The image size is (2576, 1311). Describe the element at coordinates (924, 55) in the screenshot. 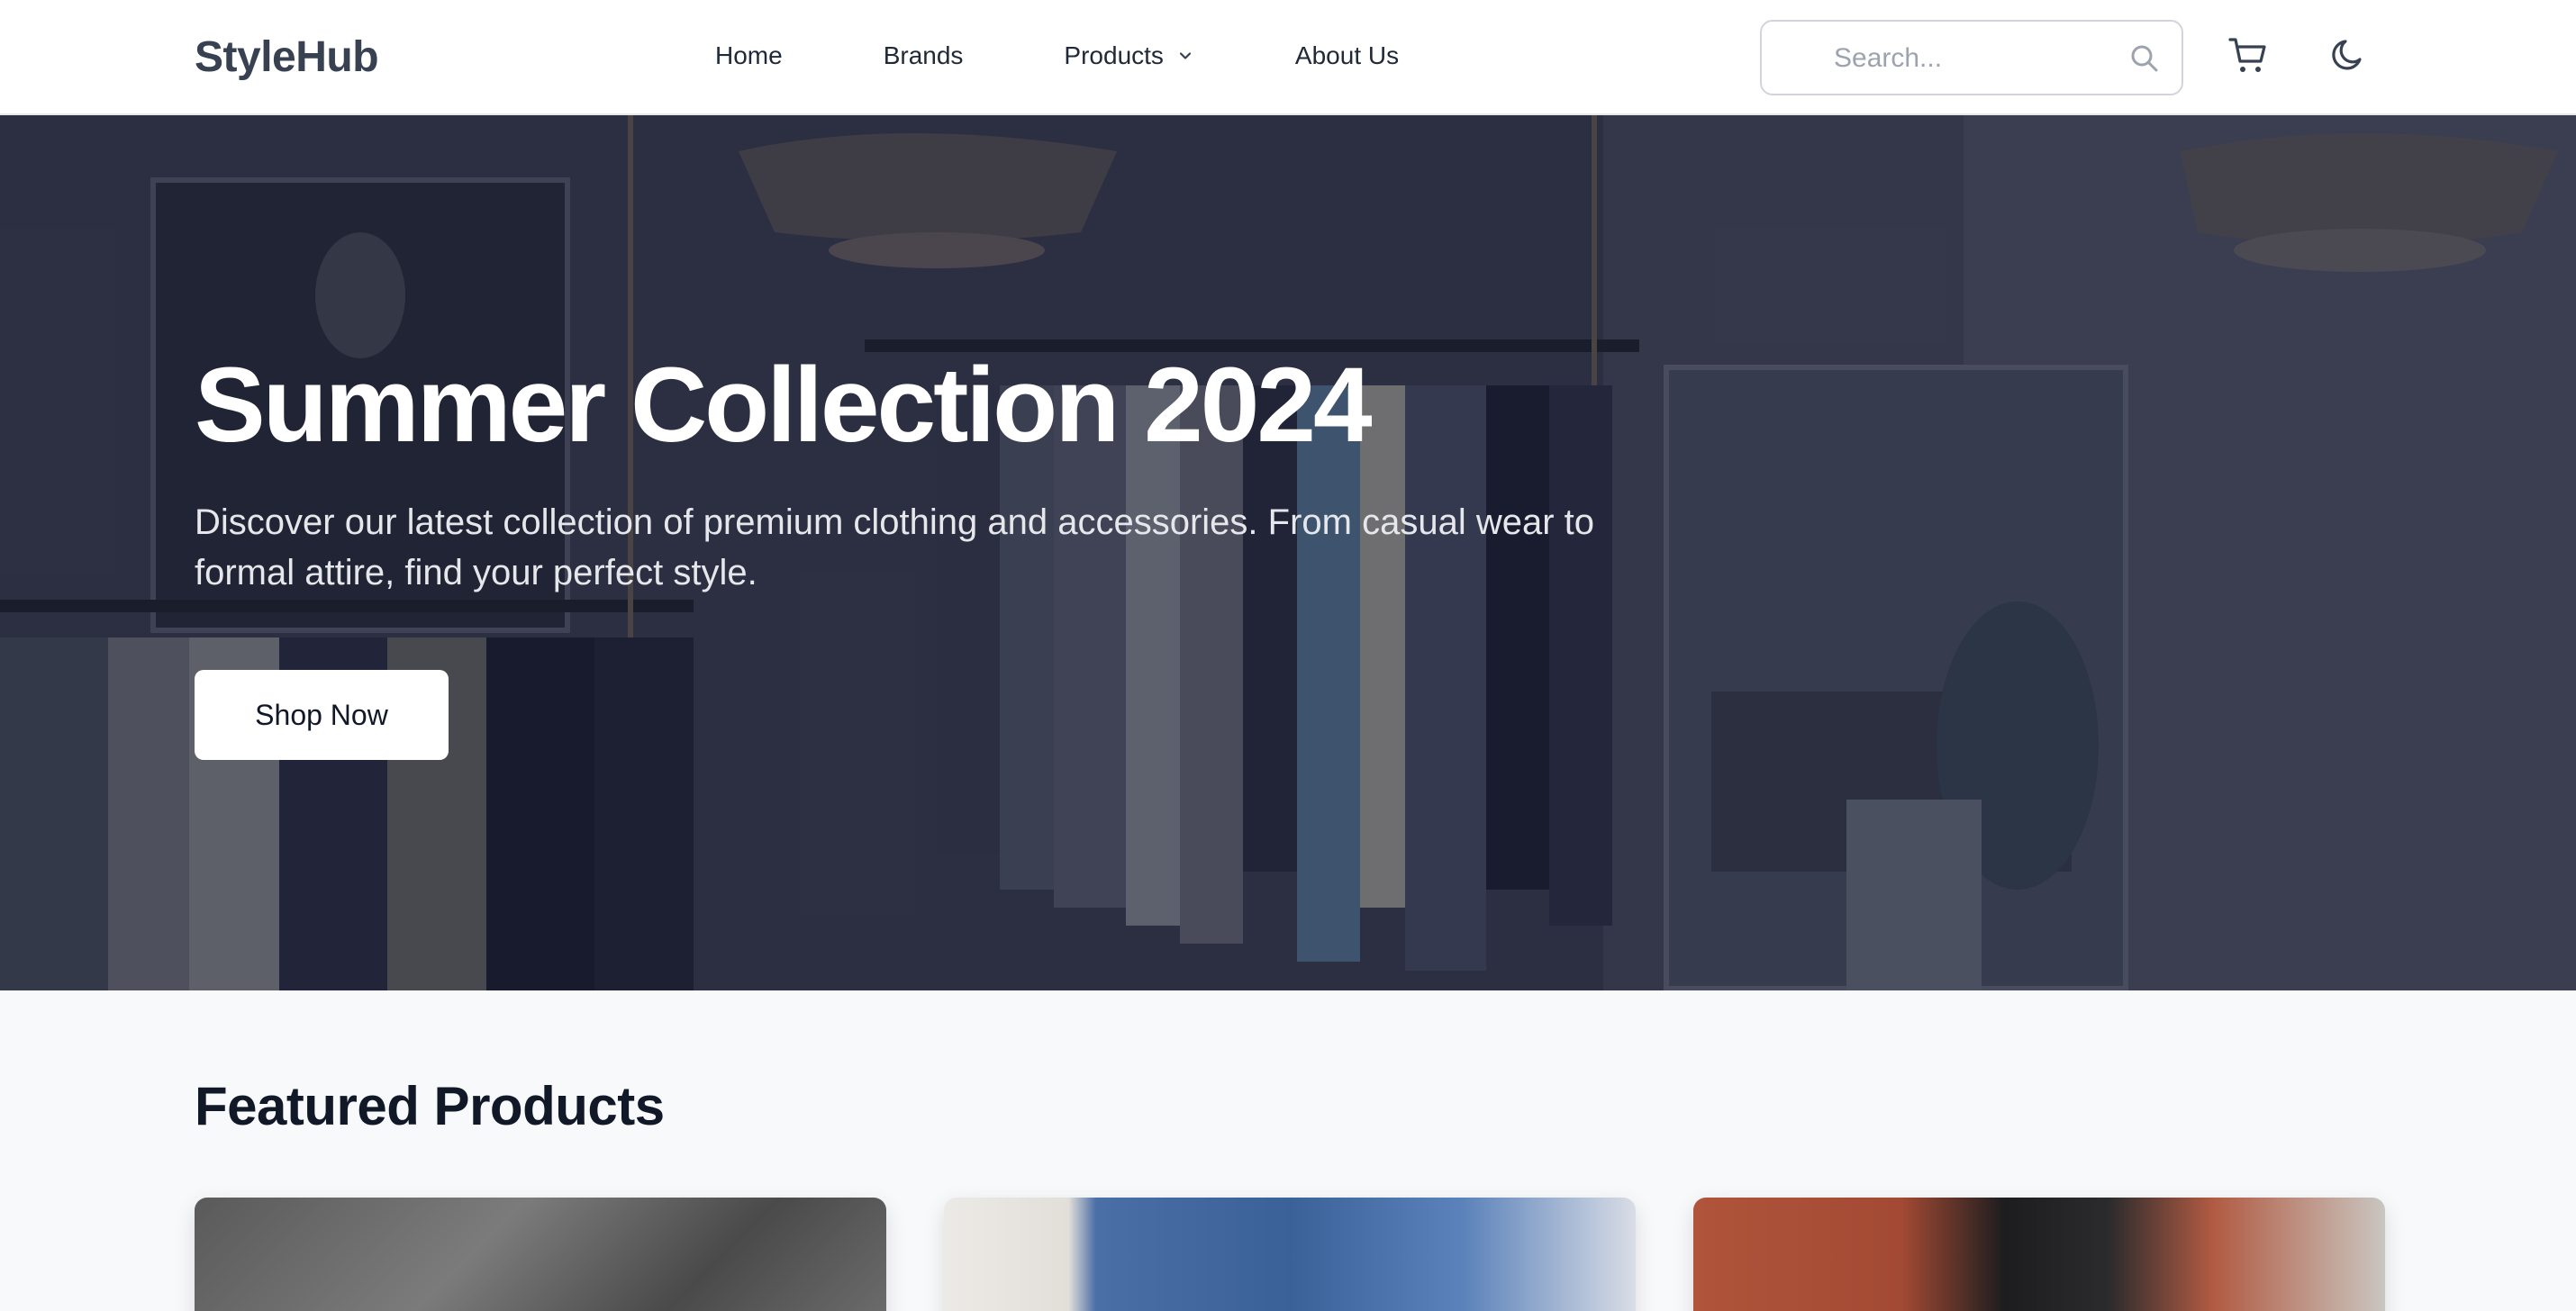

I see `nav-item-brands: Brands` at that location.